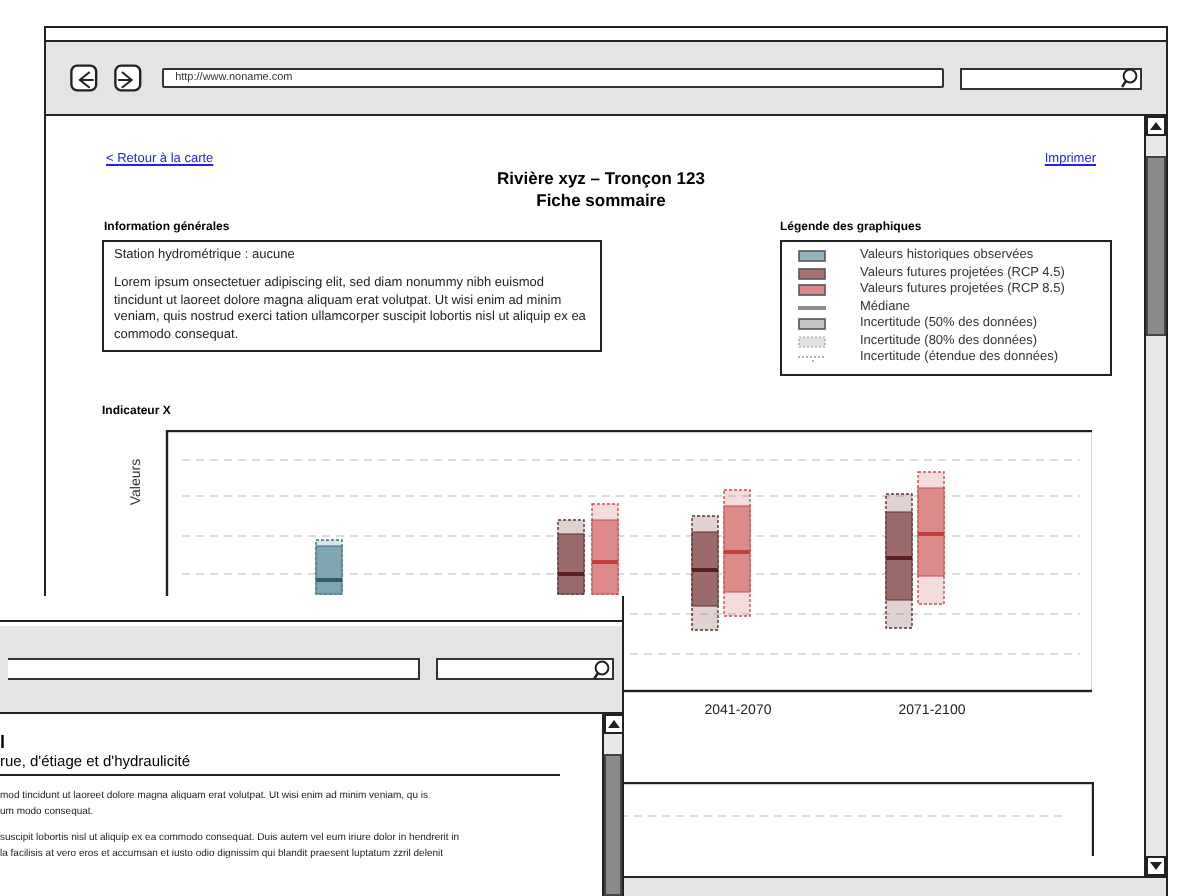  What do you see at coordinates (84, 78) in the screenshot?
I see `back-button` at bounding box center [84, 78].